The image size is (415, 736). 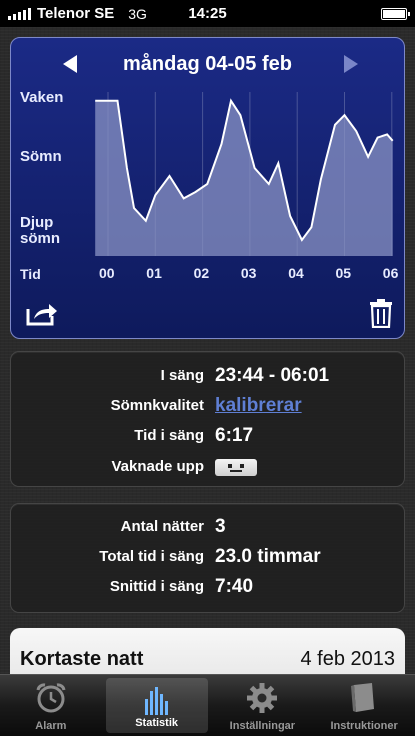 I want to click on neutral-face-icon, so click(x=236, y=467).